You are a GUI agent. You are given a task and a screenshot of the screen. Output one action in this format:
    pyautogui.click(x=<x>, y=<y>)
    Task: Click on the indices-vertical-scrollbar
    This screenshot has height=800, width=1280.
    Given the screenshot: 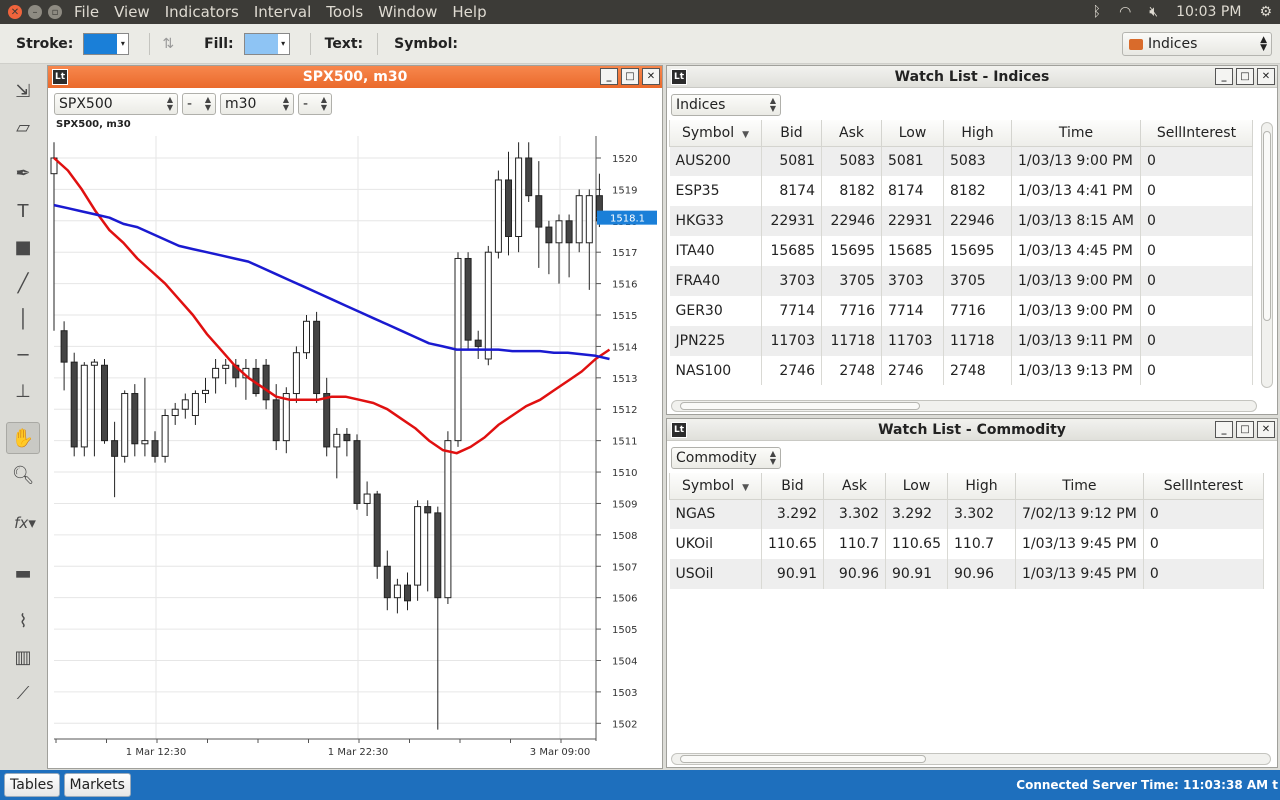 What is the action you would take?
    pyautogui.click(x=1267, y=255)
    